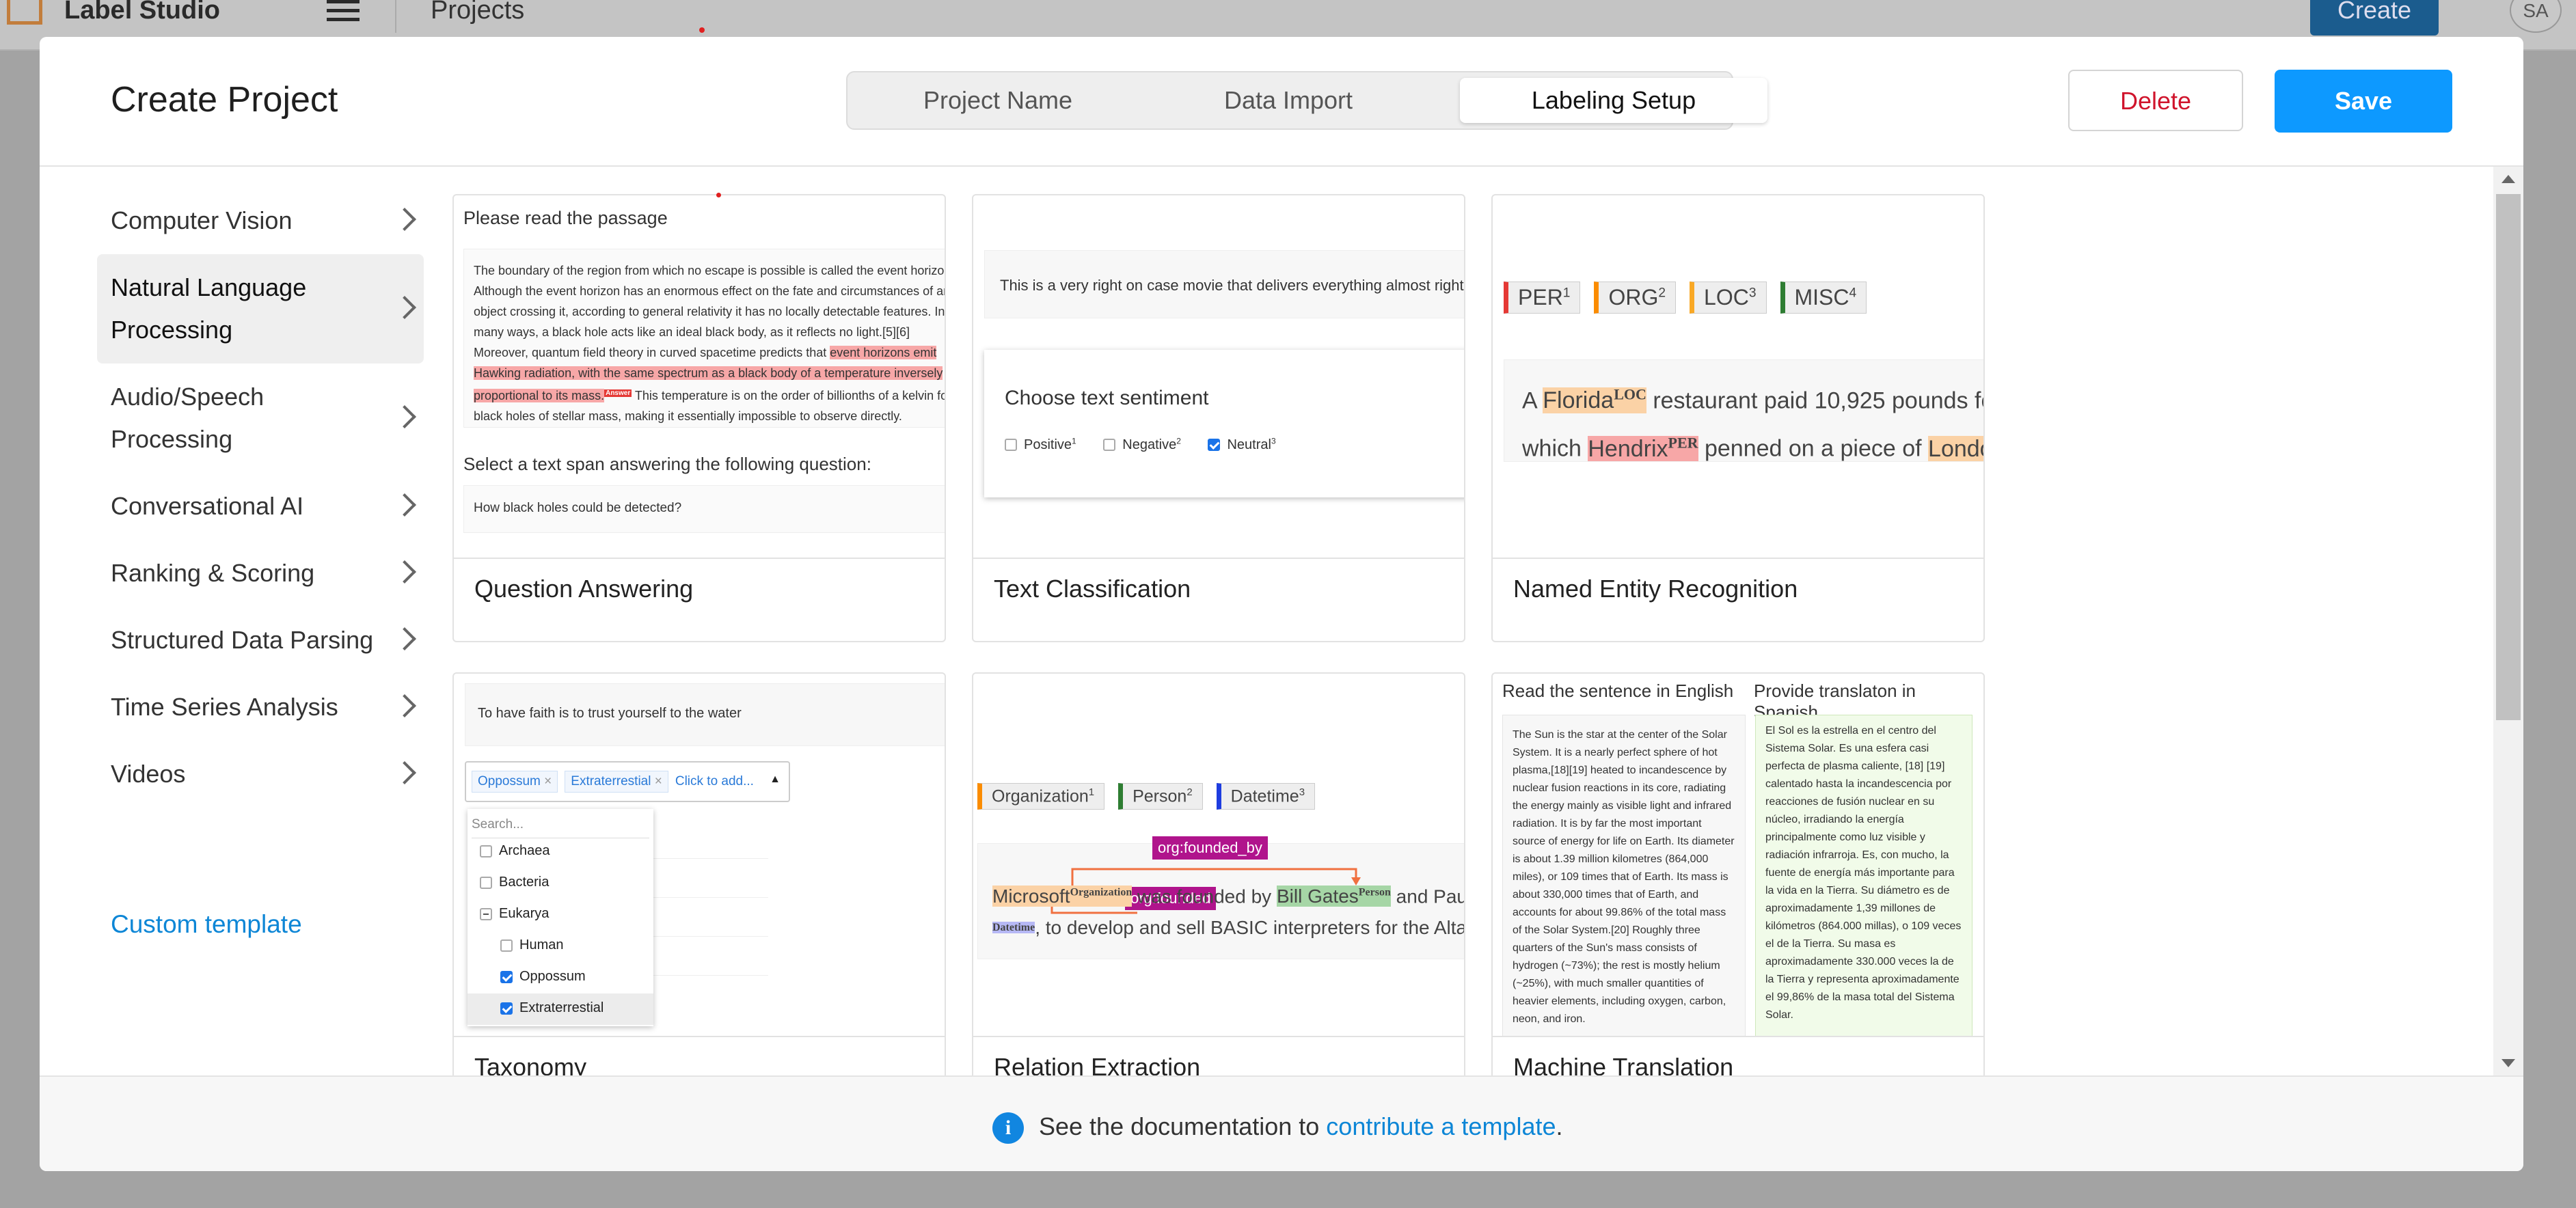 The height and width of the screenshot is (1208, 2576). Describe the element at coordinates (1635, 298) in the screenshot. I see `label-org: ORG2` at that location.